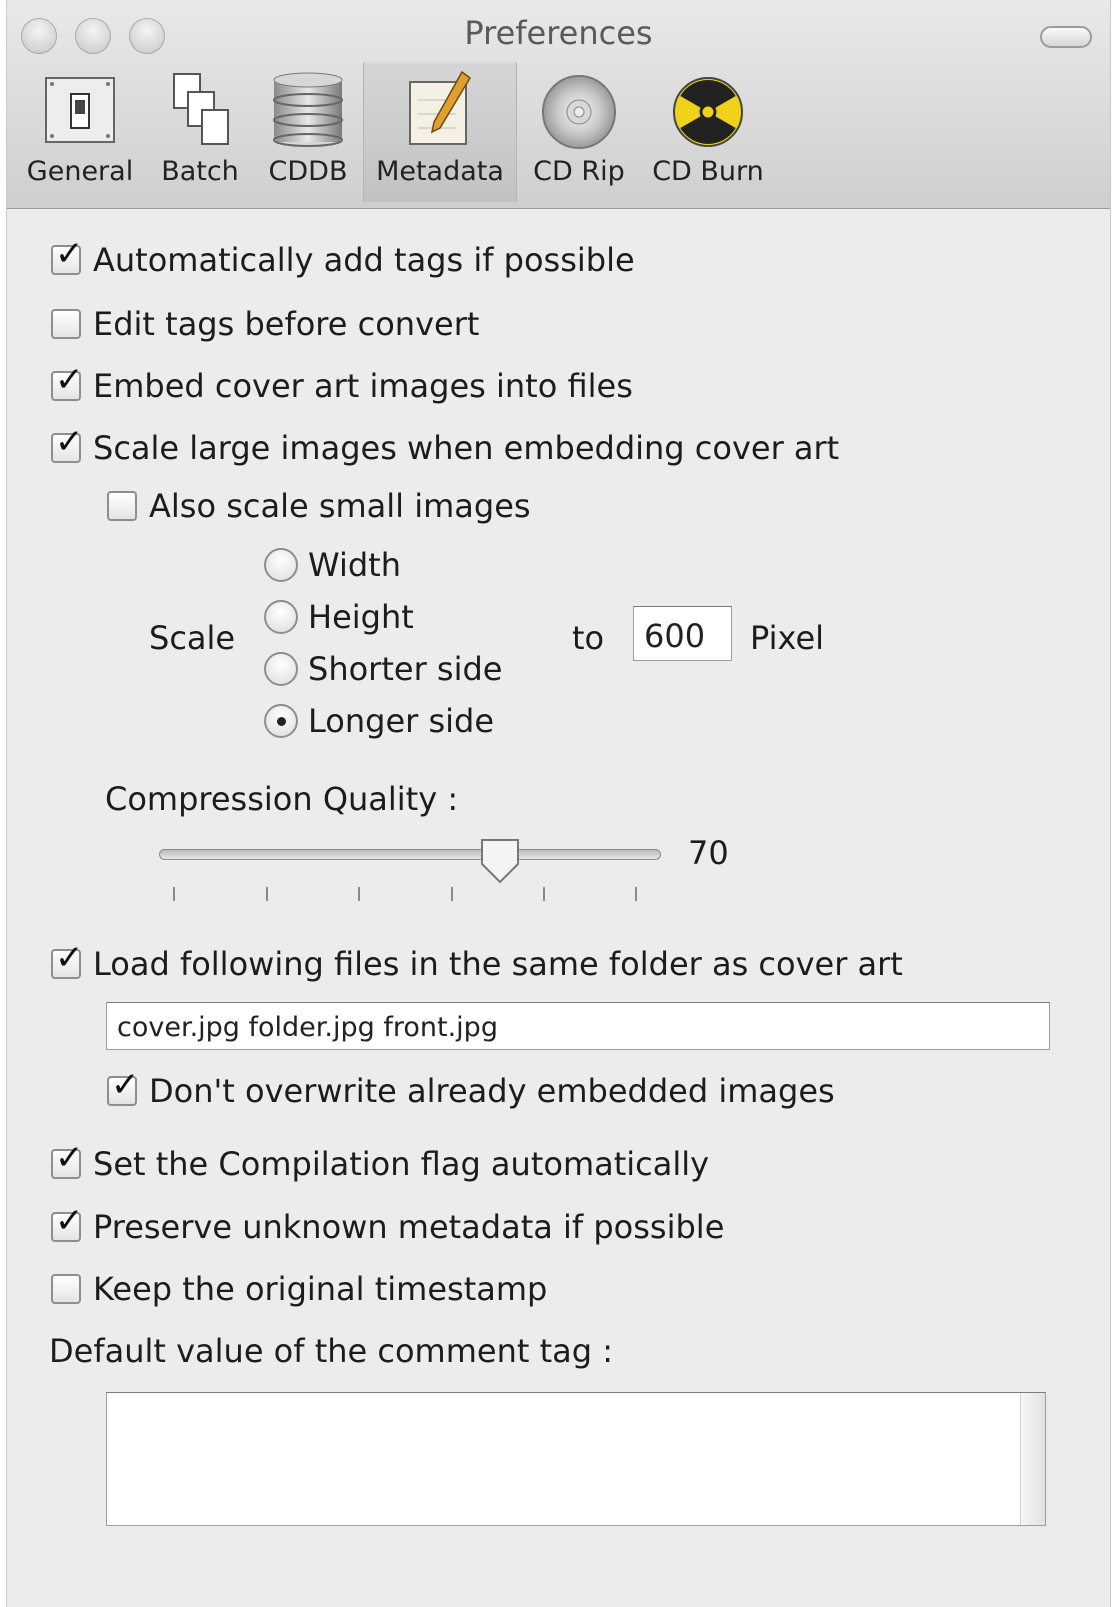  I want to click on radio-width: Width, so click(332, 565).